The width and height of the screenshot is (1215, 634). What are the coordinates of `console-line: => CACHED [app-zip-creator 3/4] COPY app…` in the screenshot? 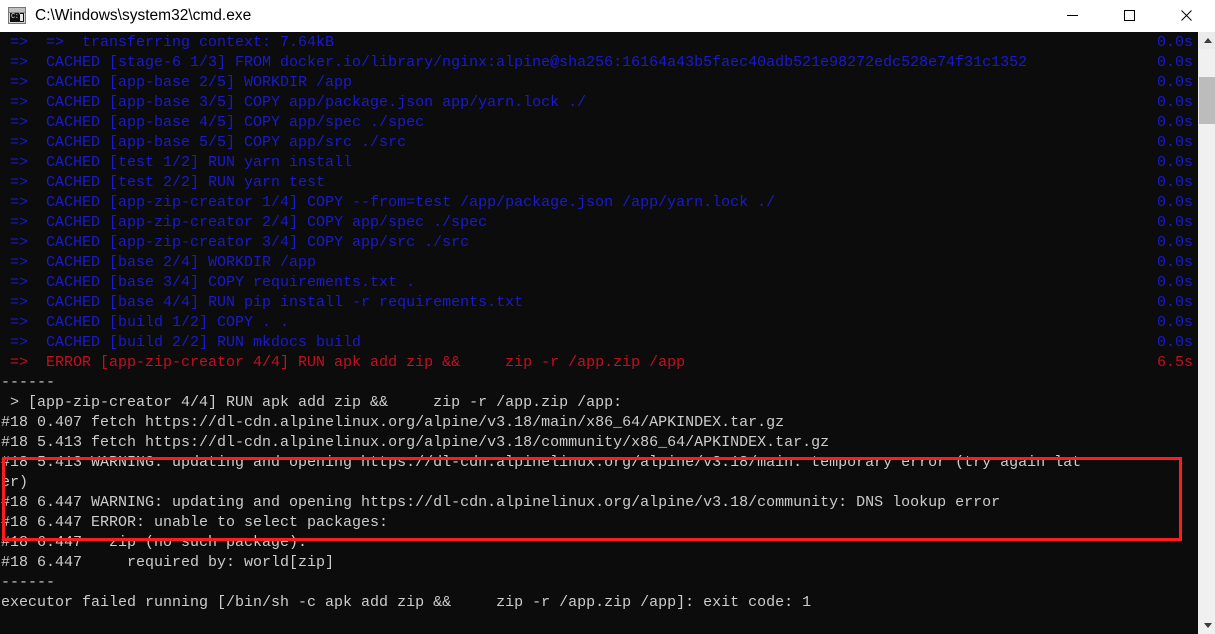 It's located at (599, 243).